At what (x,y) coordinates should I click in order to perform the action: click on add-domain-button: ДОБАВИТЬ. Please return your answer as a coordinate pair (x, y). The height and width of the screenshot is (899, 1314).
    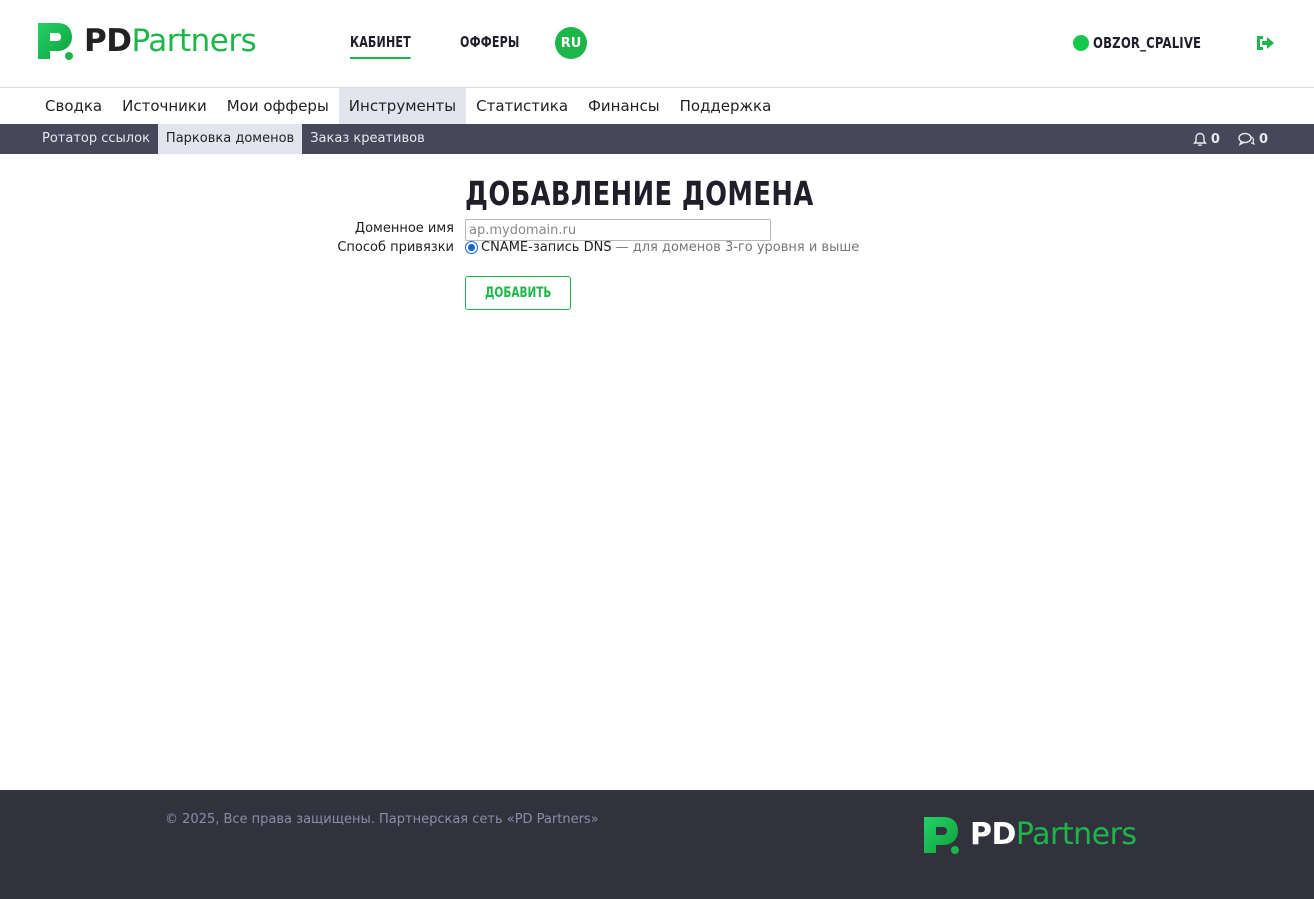
    Looking at the image, I should click on (518, 293).